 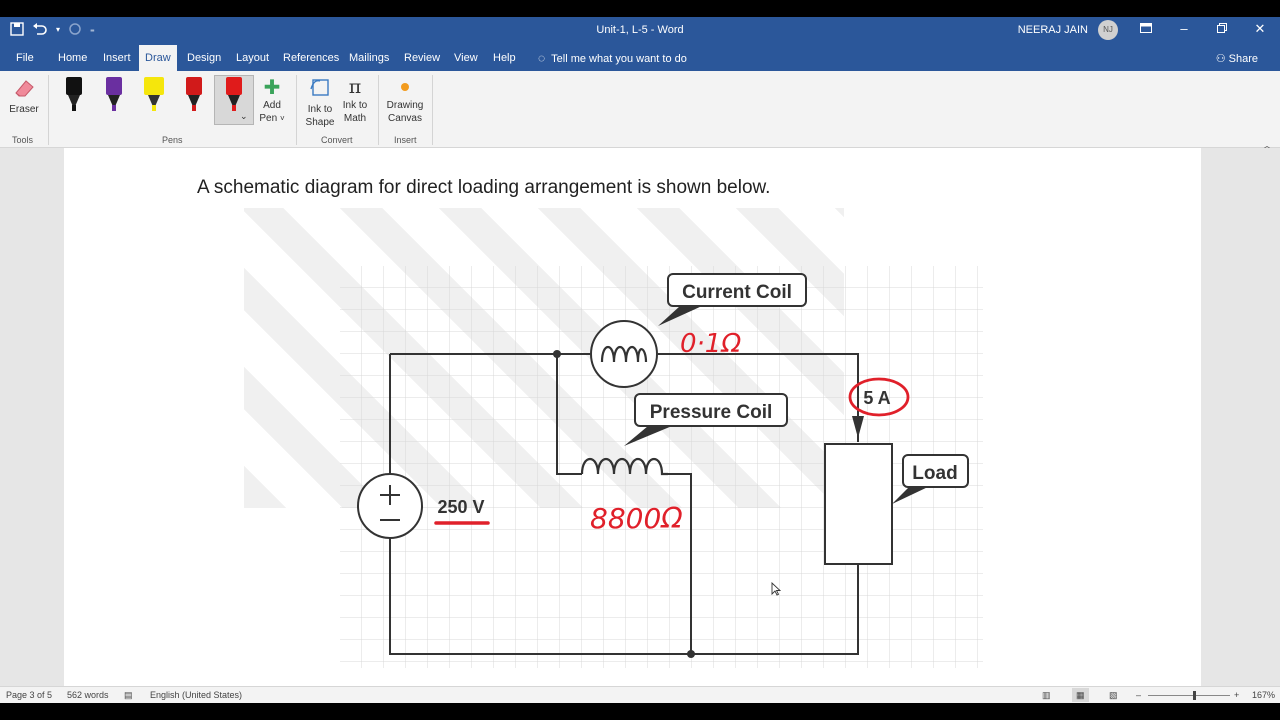 I want to click on voltage-source-symbol, so click(x=390, y=506).